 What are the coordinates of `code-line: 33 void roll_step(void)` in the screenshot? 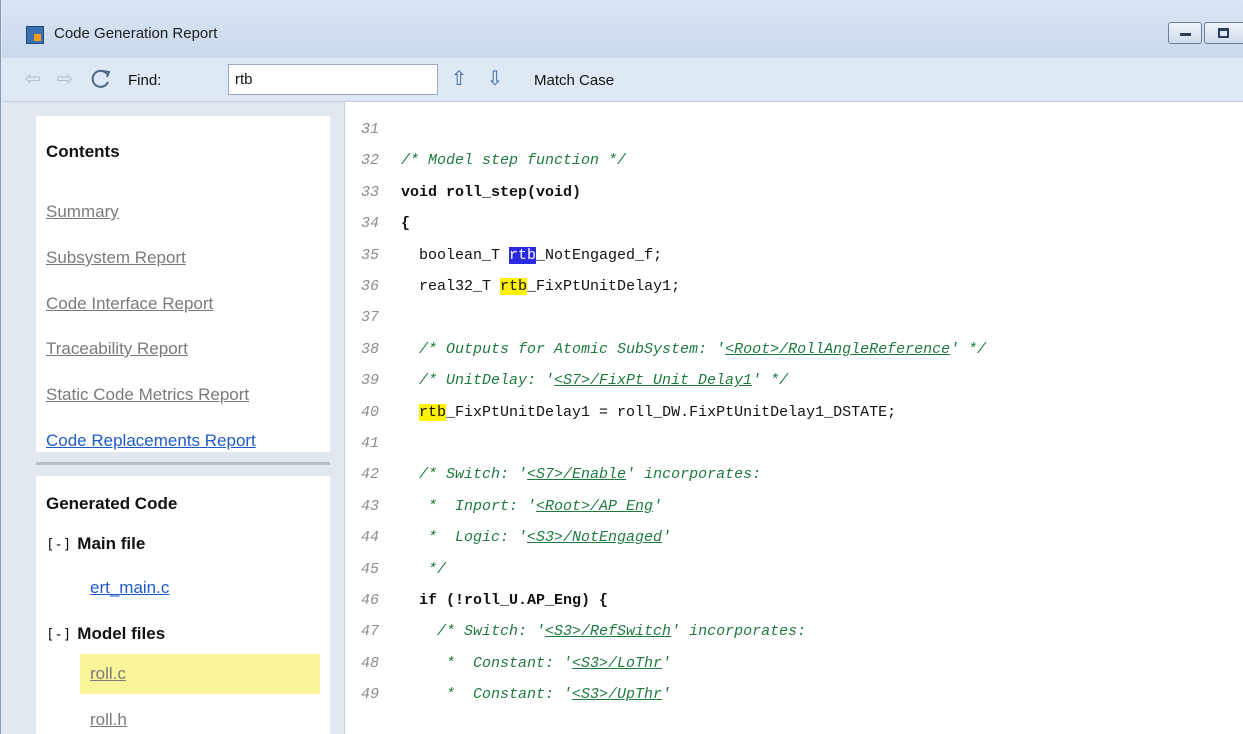 It's located at (794, 193).